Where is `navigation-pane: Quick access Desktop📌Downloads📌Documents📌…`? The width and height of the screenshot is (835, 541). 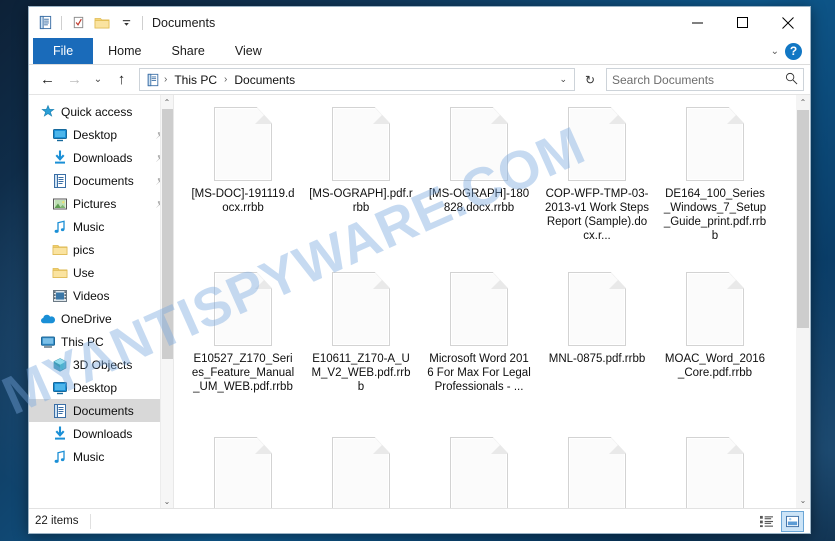
navigation-pane: Quick access Desktop📌Downloads📌Documents📌… is located at coordinates (101, 301).